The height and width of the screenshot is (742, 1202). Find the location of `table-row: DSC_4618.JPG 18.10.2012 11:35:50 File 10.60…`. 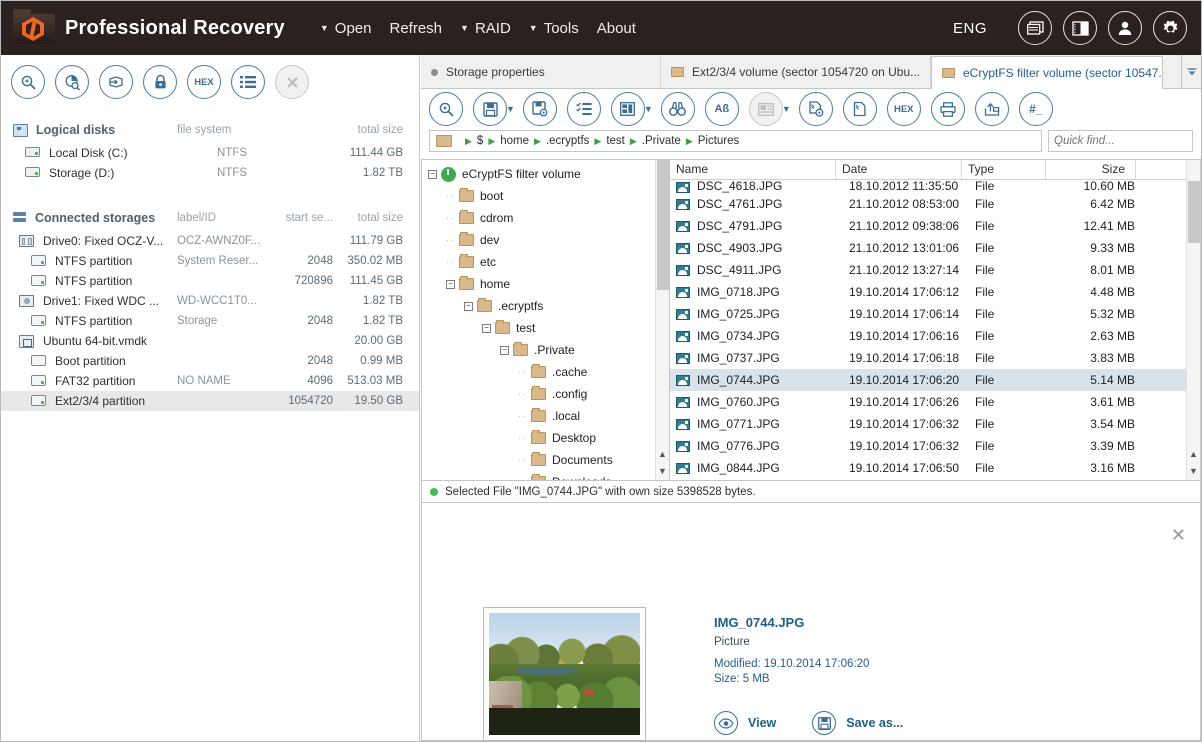

table-row: DSC_4618.JPG 18.10.2012 11:35:50 File 10.60… is located at coordinates (928, 186).